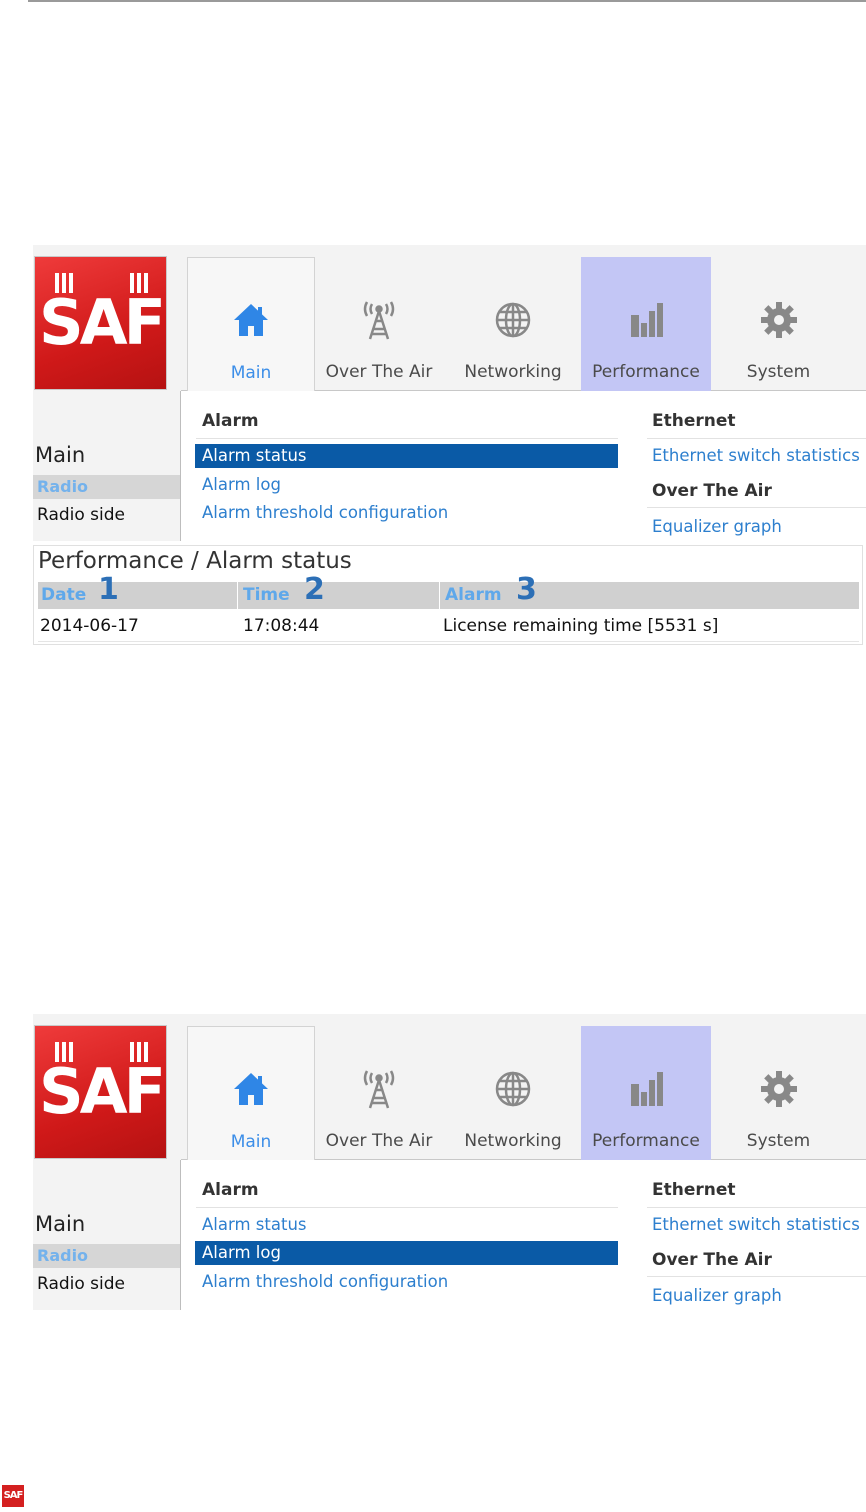 The width and height of the screenshot is (866, 1512). I want to click on column-header-time: Time 2, so click(339, 592).